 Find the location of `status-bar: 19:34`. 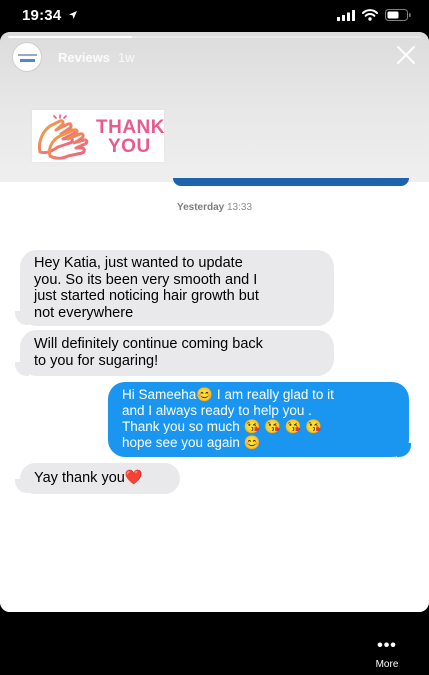

status-bar: 19:34 is located at coordinates (214, 16).